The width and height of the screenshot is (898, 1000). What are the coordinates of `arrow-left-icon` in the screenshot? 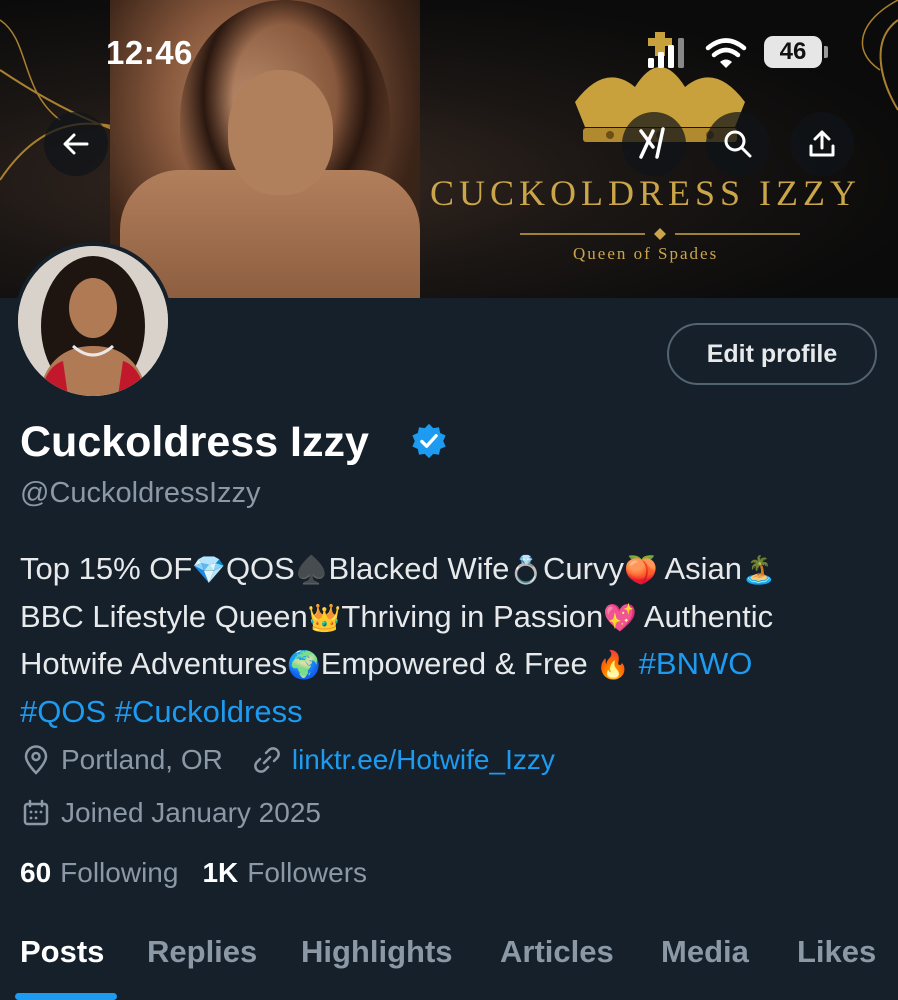 It's located at (76, 144).